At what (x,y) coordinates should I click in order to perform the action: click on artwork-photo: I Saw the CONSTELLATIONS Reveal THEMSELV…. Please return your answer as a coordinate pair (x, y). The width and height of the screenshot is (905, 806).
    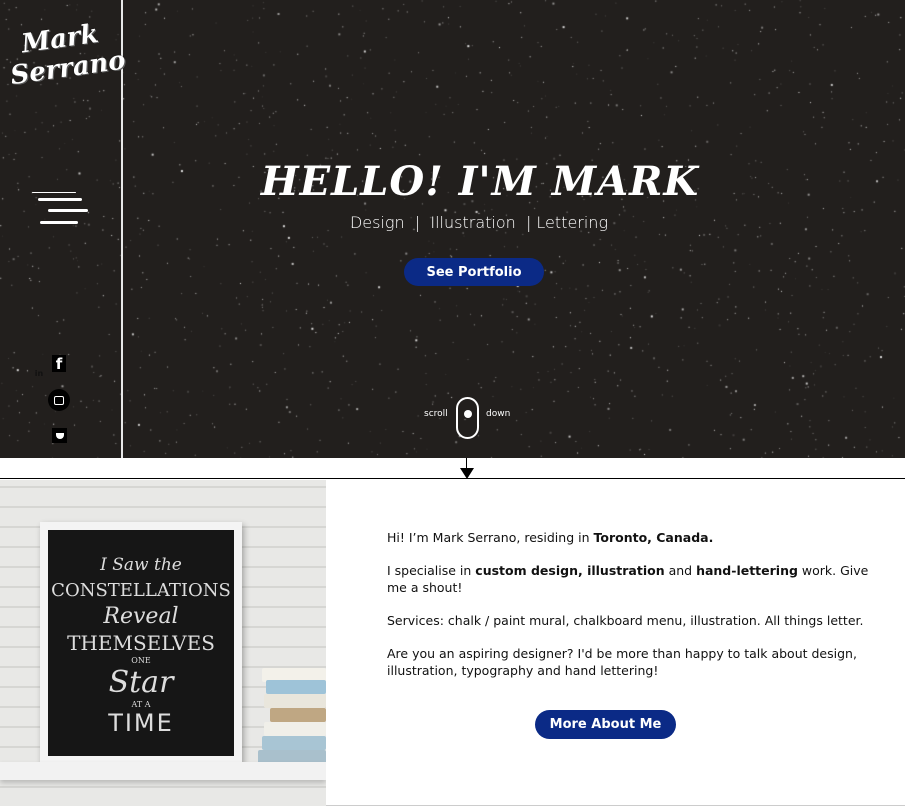
    Looking at the image, I should click on (163, 643).